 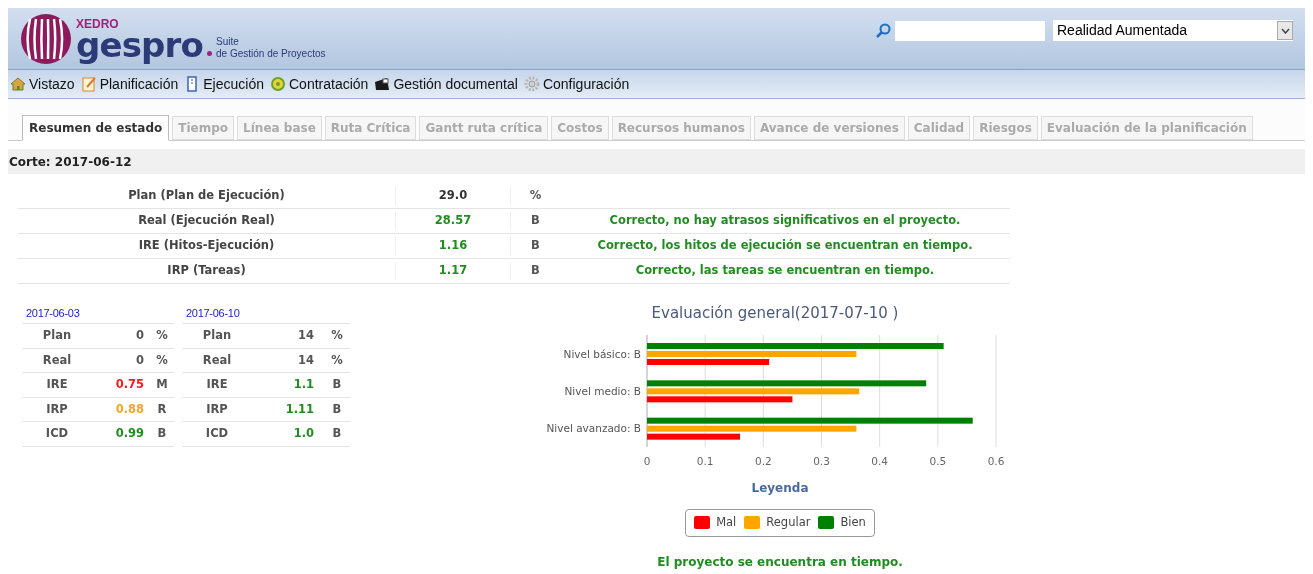 I want to click on metric-value: 1.16, so click(x=452, y=246).